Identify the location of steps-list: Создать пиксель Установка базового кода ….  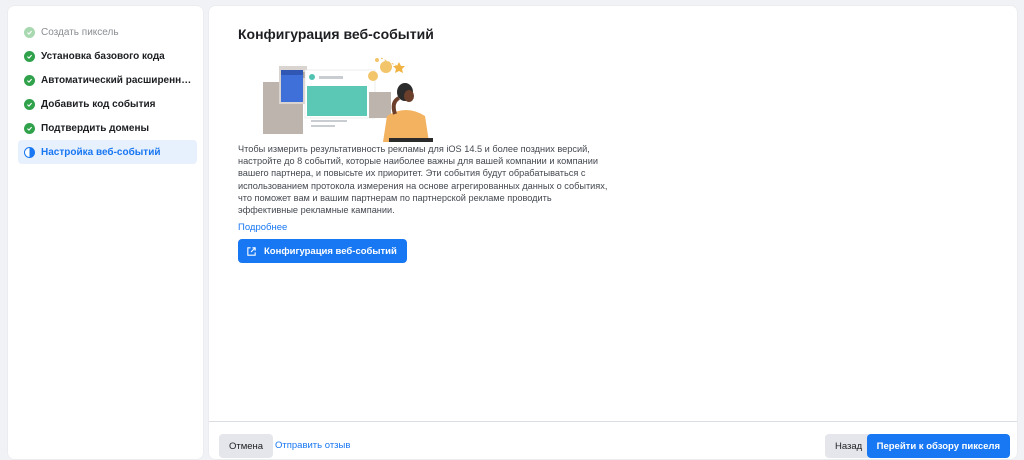
(105, 85).